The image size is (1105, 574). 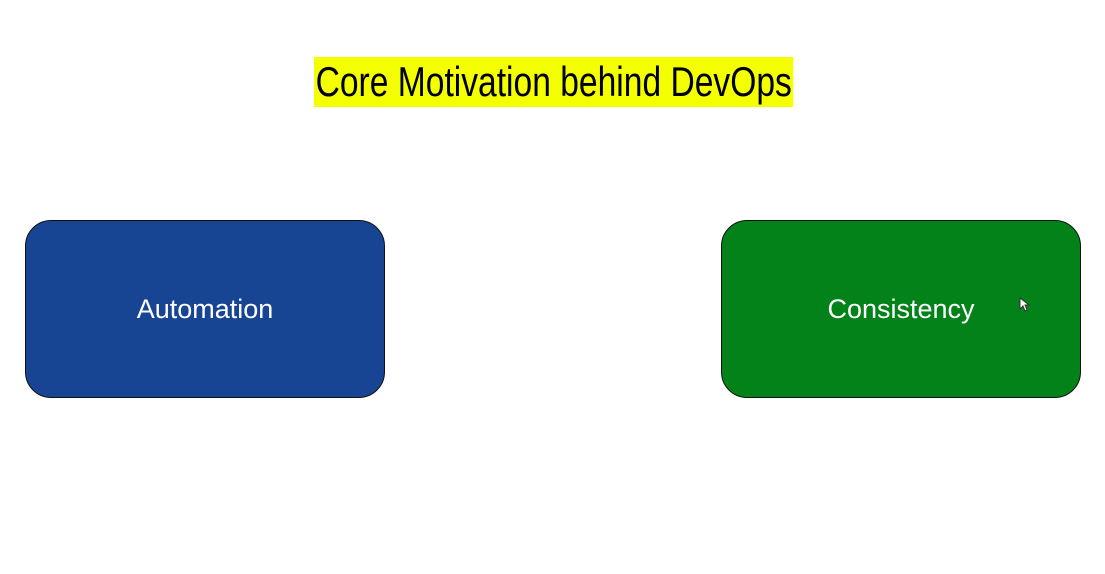 I want to click on consistency-label: Consistency, so click(x=901, y=308).